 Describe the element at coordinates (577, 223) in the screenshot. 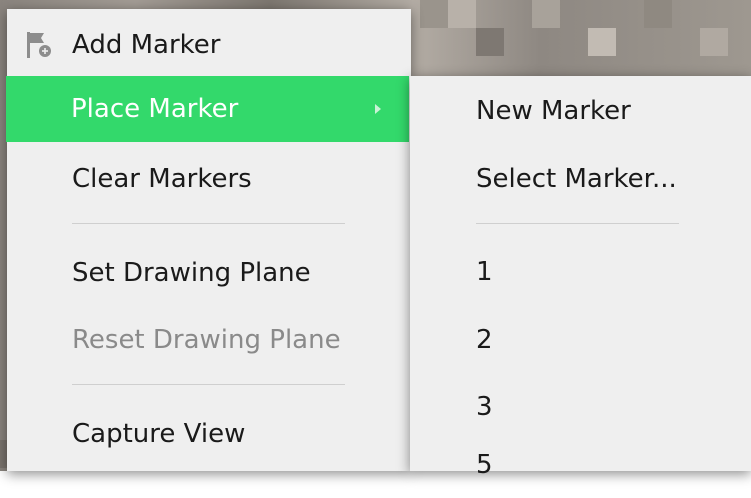

I see `submenu-separator` at that location.